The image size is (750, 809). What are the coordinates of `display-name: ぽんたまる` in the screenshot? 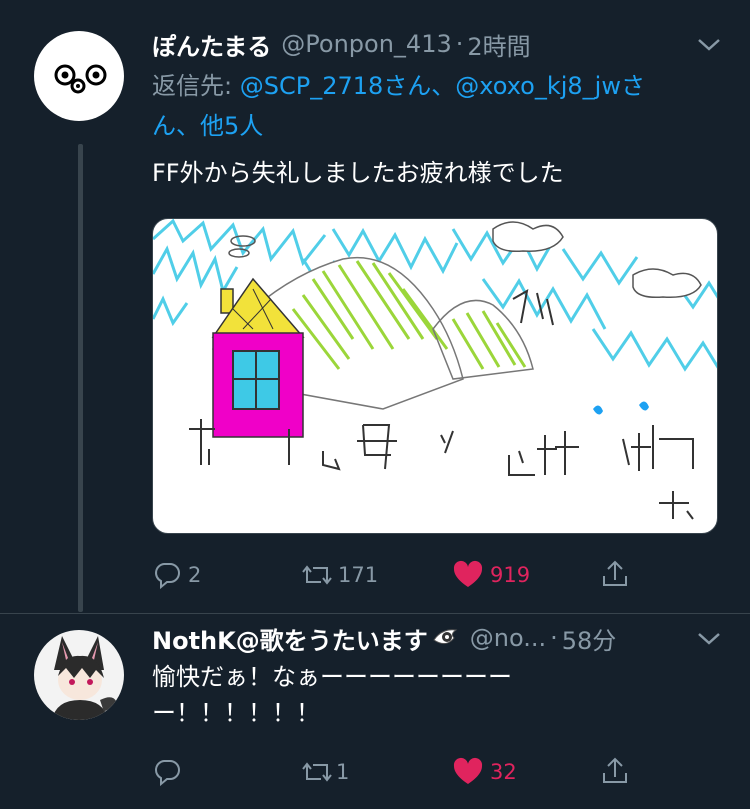 It's located at (211, 44).